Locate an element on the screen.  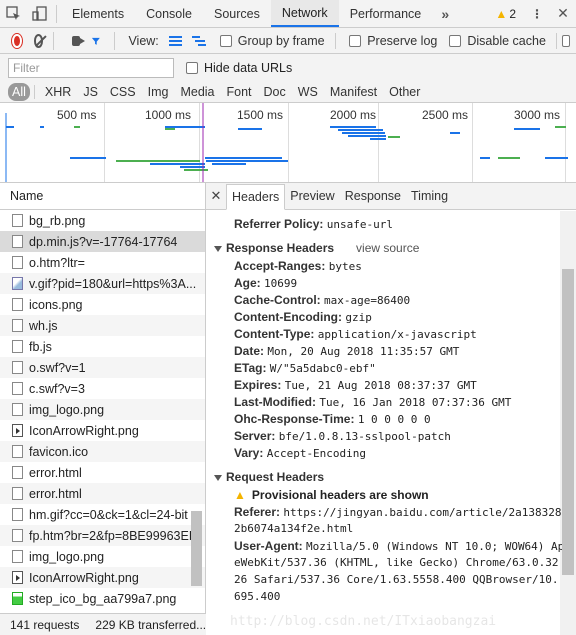
warnings-indicator: ▲ 2 is located at coordinates (505, 14).